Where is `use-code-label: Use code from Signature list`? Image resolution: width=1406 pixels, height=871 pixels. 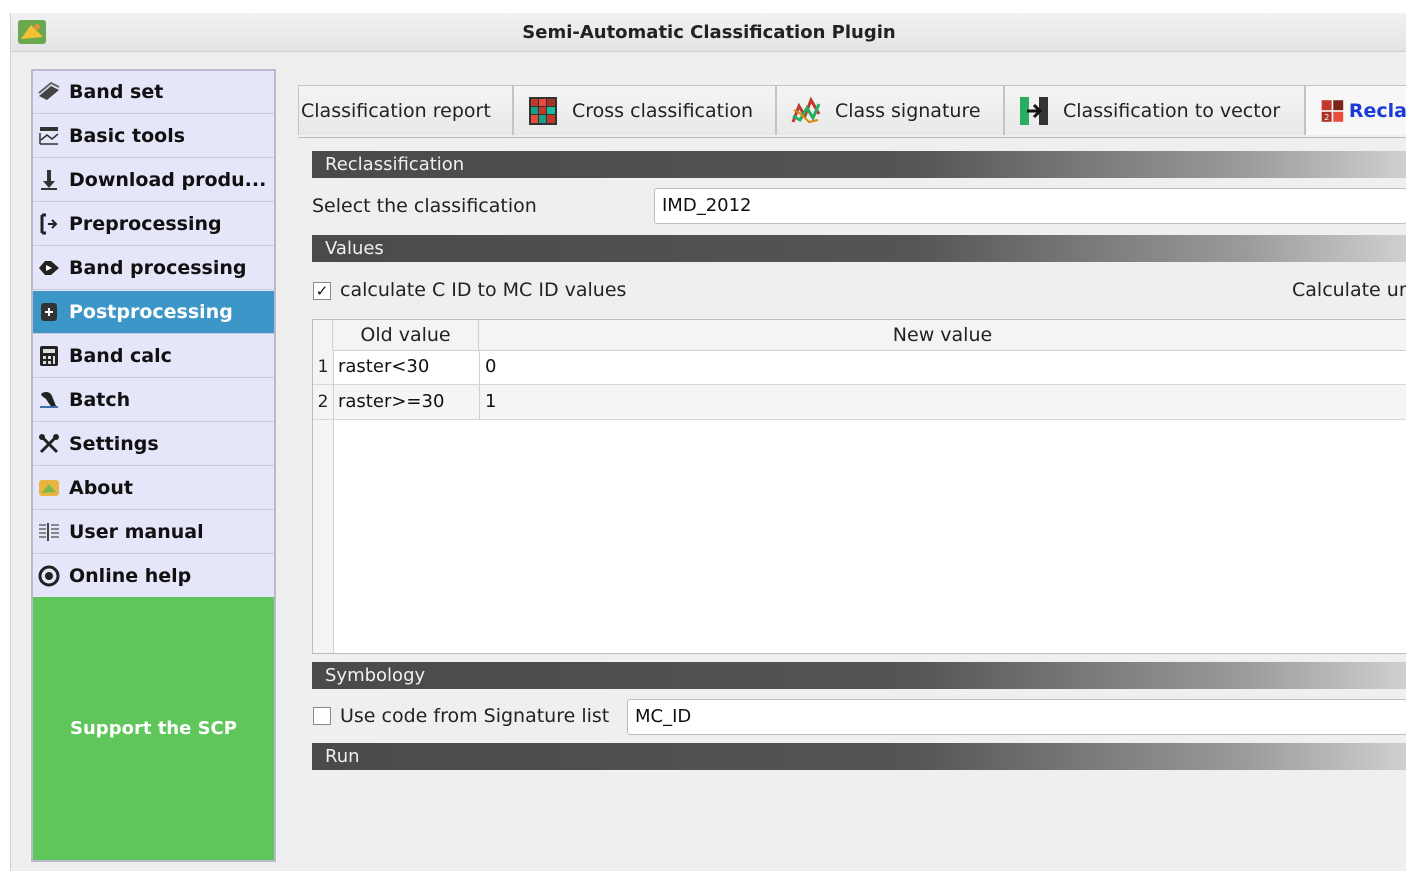 use-code-label: Use code from Signature list is located at coordinates (475, 716).